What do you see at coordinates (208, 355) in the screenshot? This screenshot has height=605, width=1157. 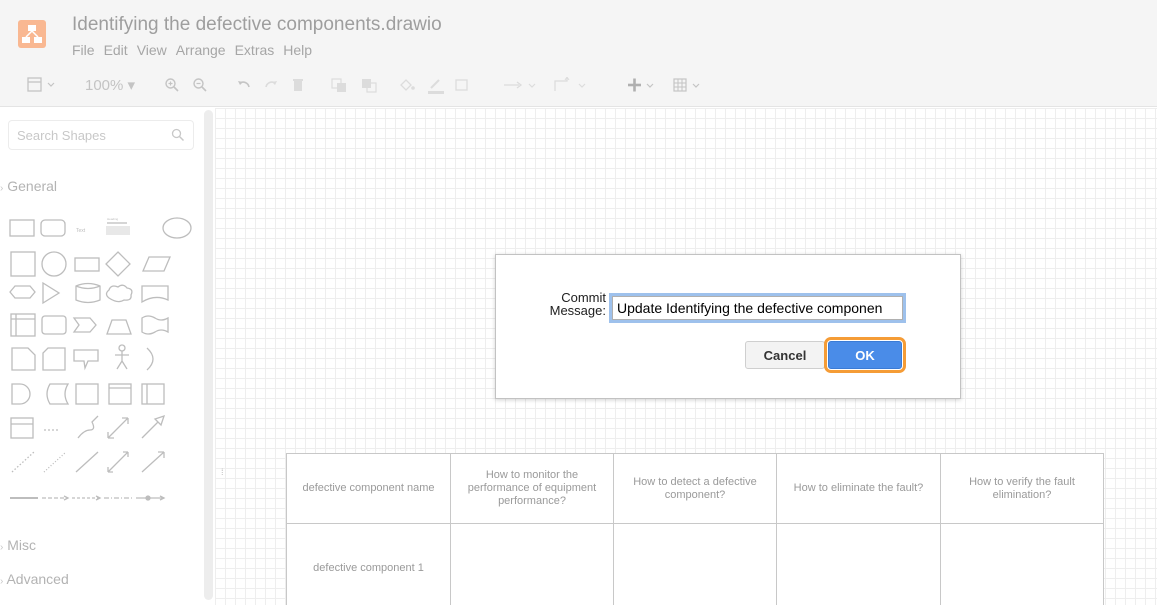 I see `sidebar-scrollbar` at bounding box center [208, 355].